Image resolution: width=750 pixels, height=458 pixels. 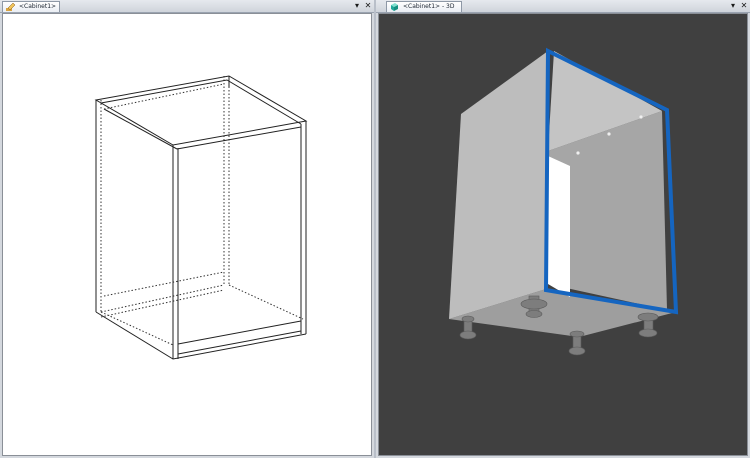 What do you see at coordinates (10, 7) in the screenshot?
I see `pencil-icon` at bounding box center [10, 7].